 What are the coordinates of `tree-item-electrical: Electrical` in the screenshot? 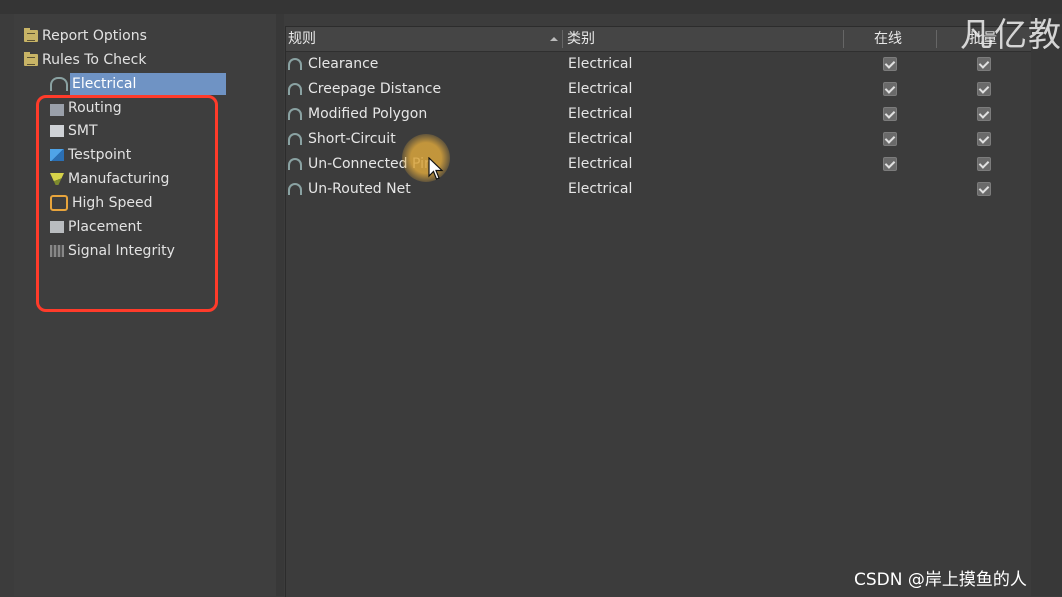 It's located at (138, 84).